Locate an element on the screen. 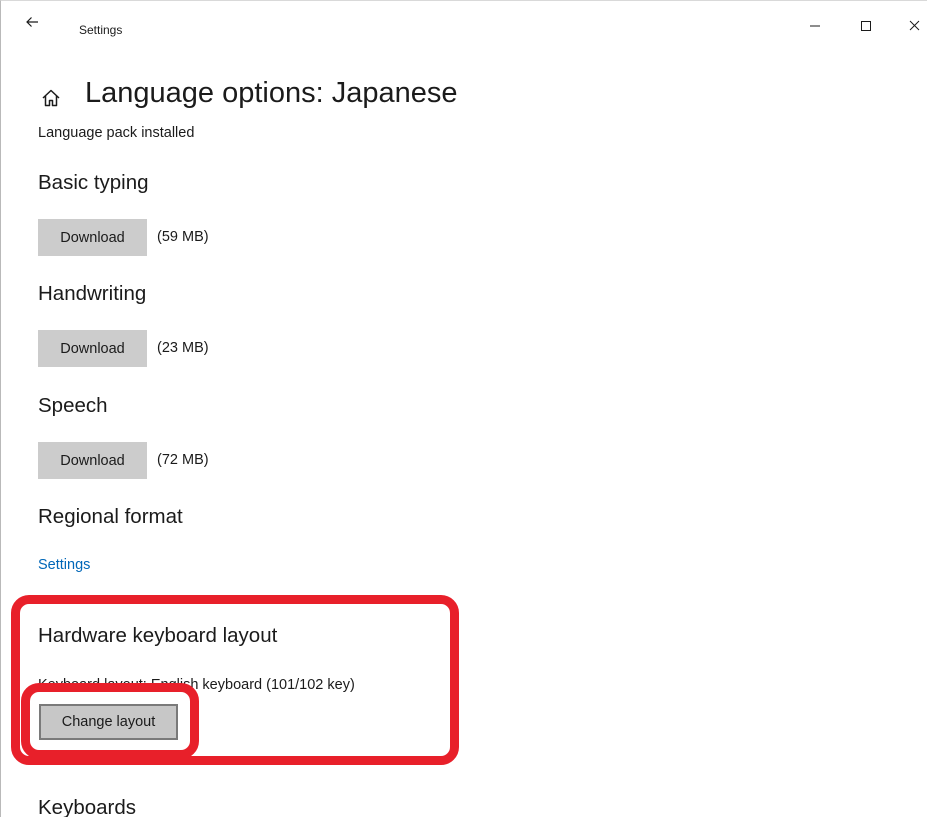 The width and height of the screenshot is (927, 817). speech-size: (72 MB) is located at coordinates (183, 460).